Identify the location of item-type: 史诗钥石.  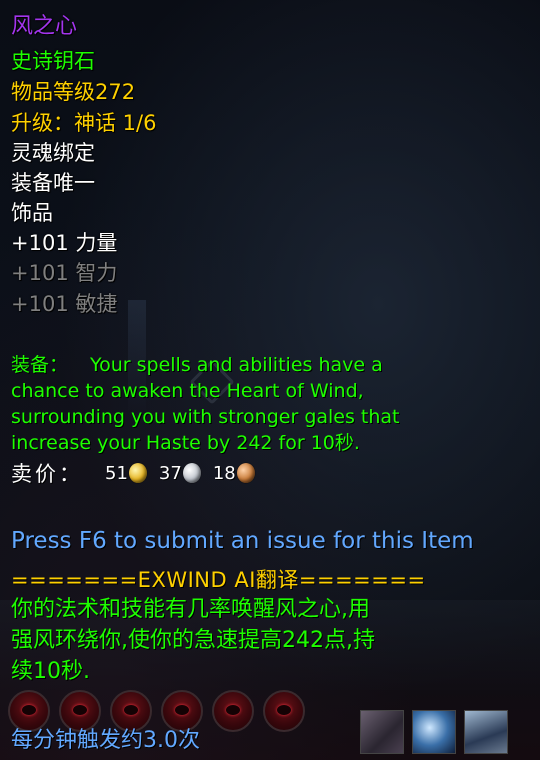
(53, 61).